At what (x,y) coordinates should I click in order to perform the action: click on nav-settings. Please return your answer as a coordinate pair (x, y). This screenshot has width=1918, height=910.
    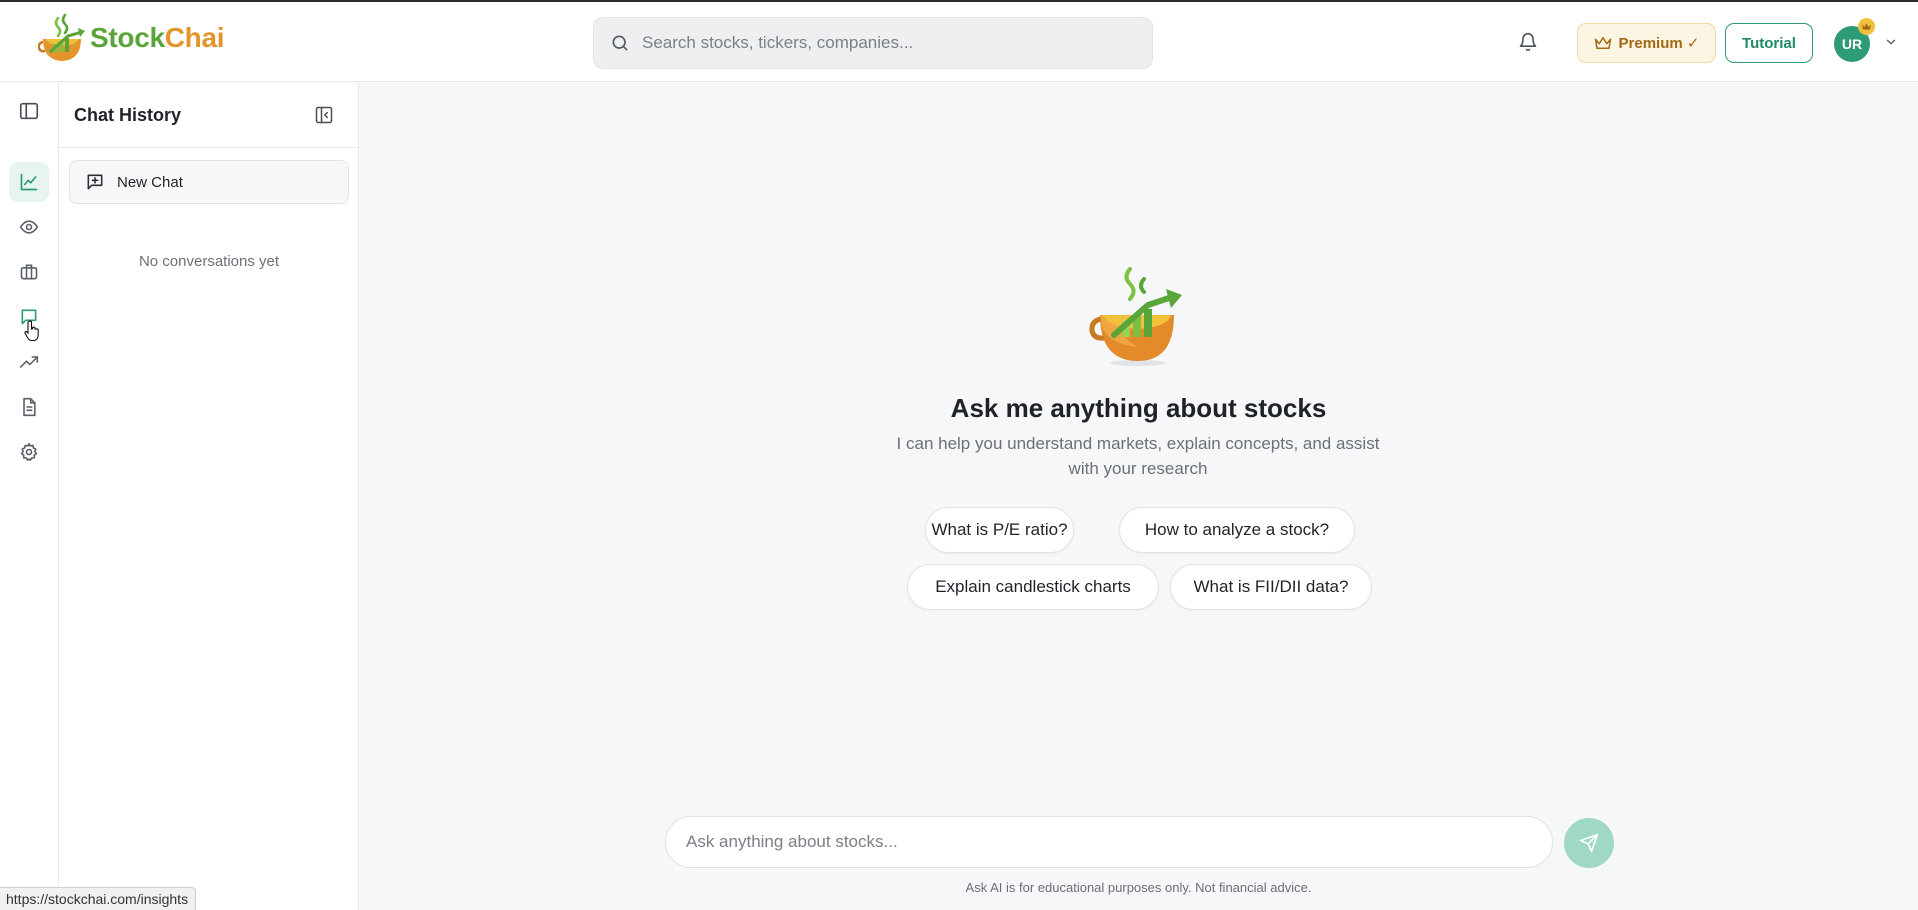
    Looking at the image, I should click on (29, 452).